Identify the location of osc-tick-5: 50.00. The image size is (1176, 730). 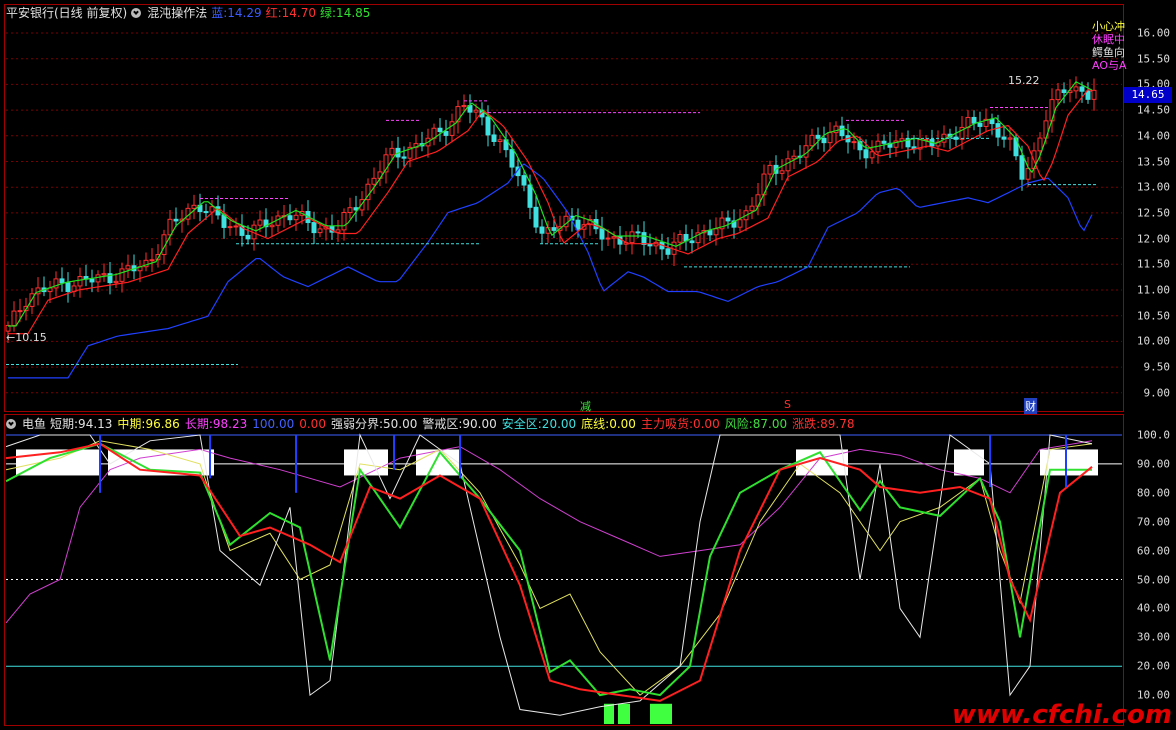
(1153, 579).